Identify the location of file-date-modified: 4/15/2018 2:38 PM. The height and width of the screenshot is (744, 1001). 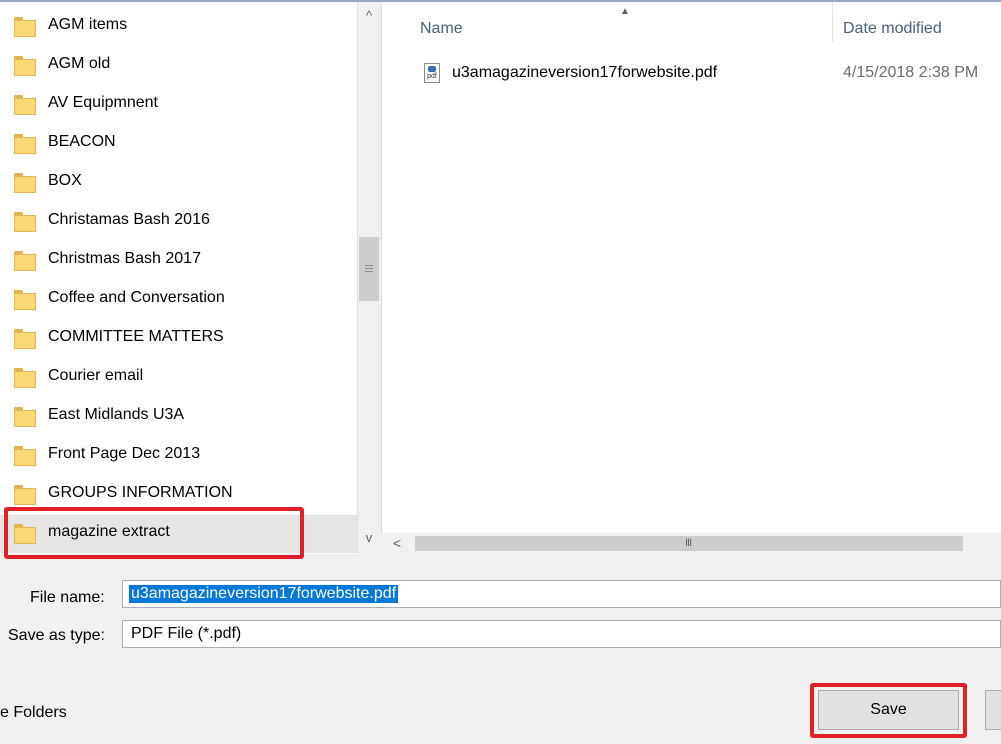
(911, 72).